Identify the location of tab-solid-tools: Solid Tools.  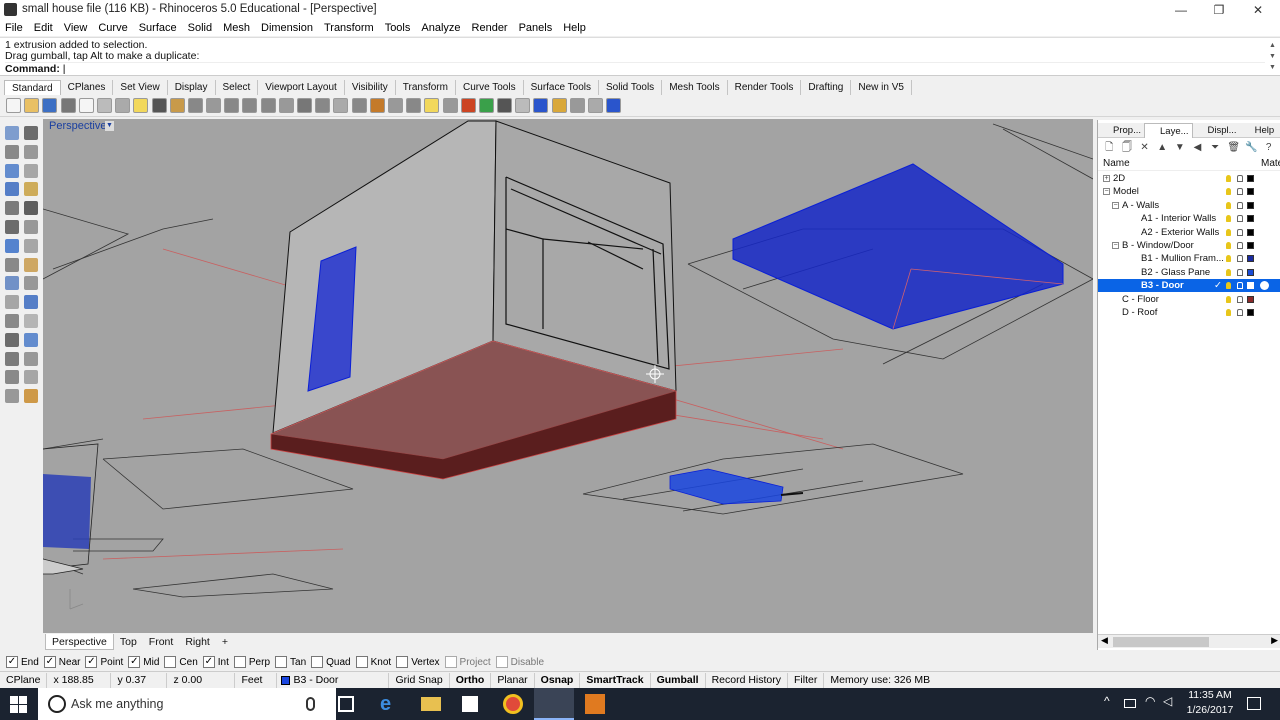
(631, 87).